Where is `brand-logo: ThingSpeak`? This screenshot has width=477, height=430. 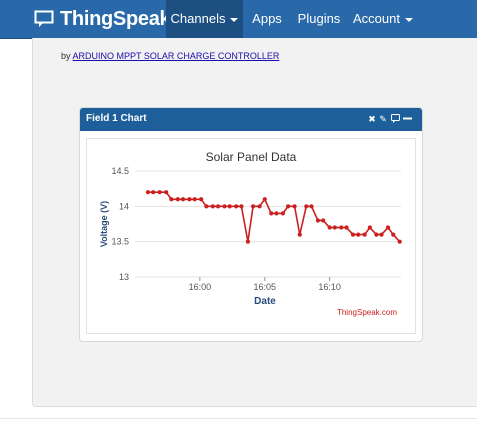
brand-logo: ThingSpeak is located at coordinates (102, 18).